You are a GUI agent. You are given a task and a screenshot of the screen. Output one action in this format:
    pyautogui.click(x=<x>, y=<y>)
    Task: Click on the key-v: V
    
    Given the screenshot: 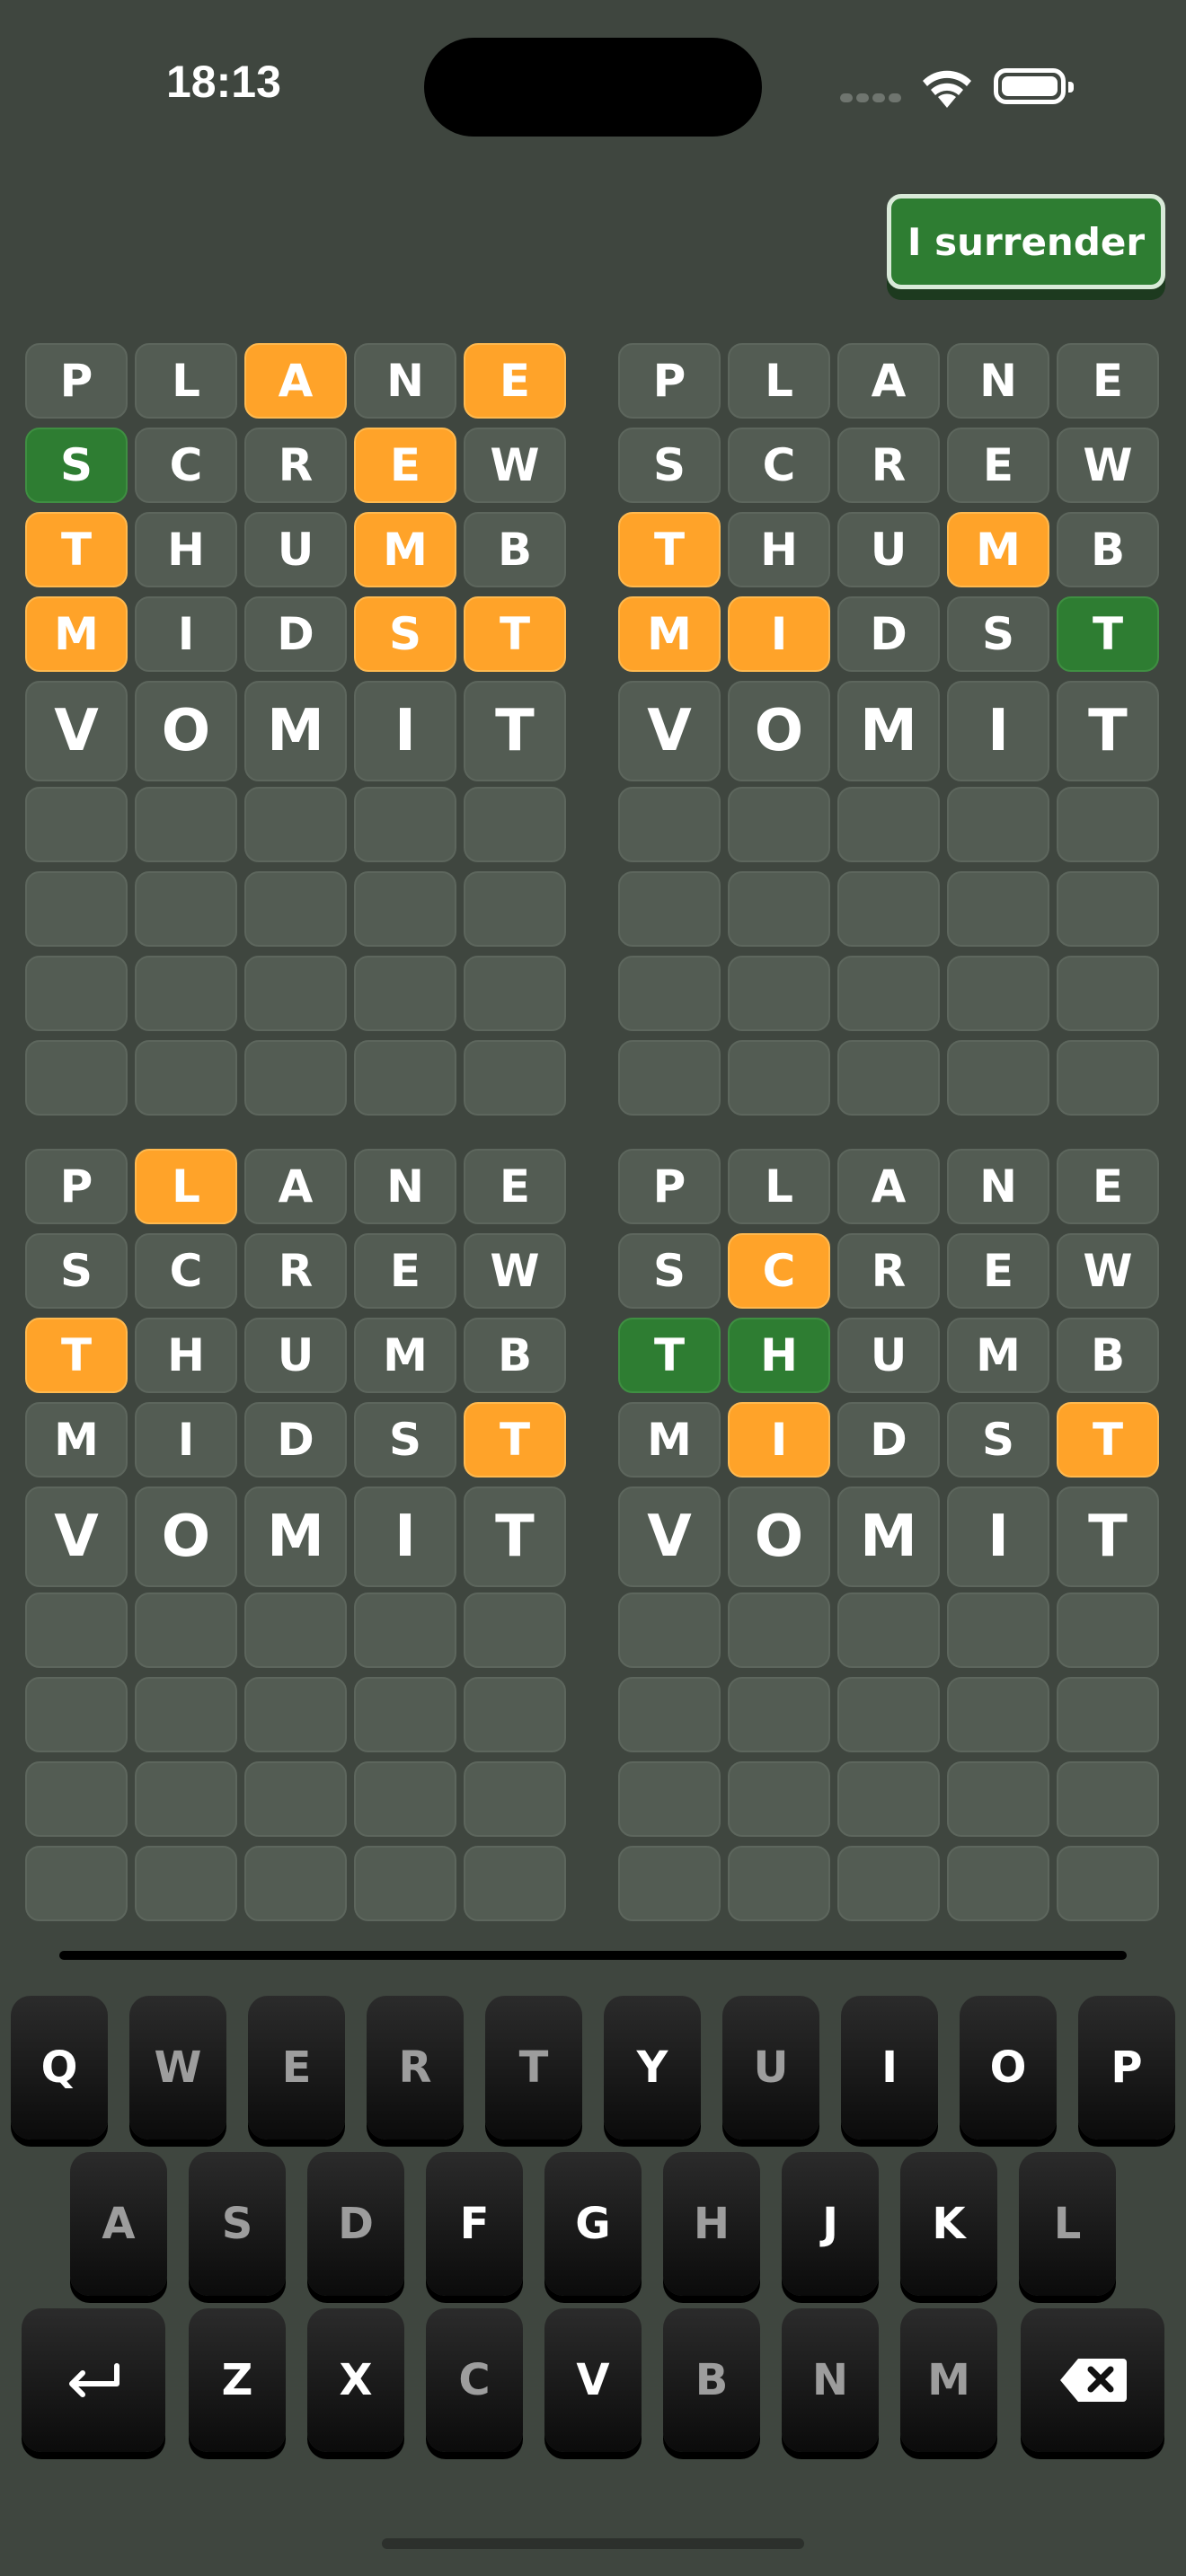 What is the action you would take?
    pyautogui.click(x=593, y=2380)
    